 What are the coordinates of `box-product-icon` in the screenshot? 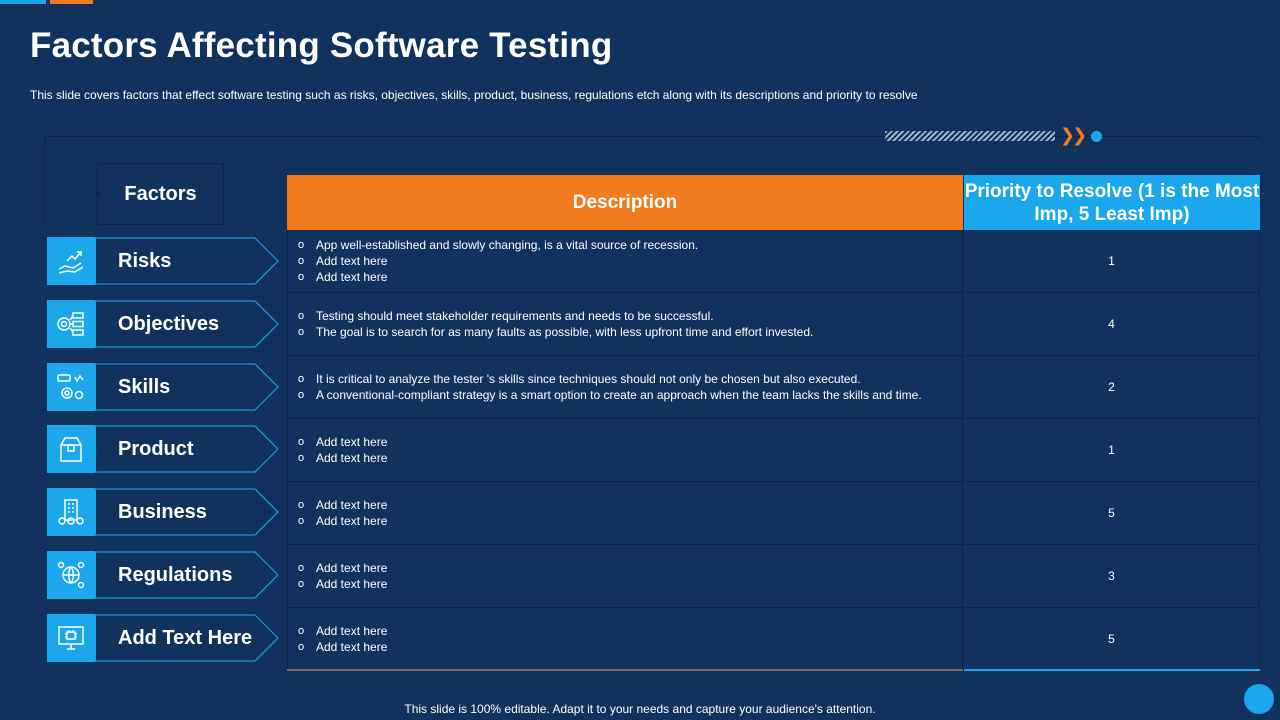 It's located at (71, 449).